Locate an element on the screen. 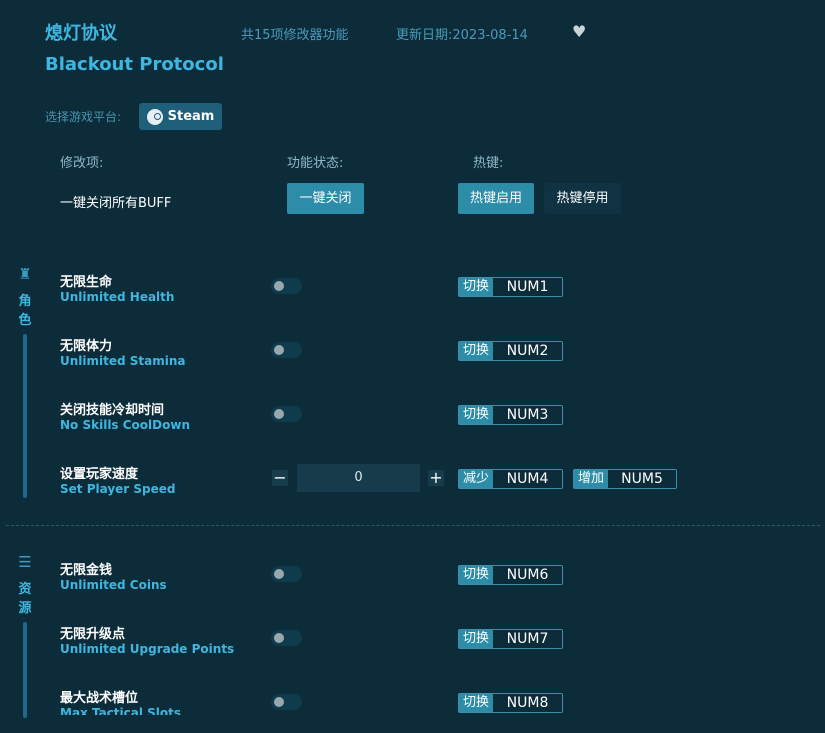 The width and height of the screenshot is (825, 733). steam-platform-button: Steam is located at coordinates (180, 116).